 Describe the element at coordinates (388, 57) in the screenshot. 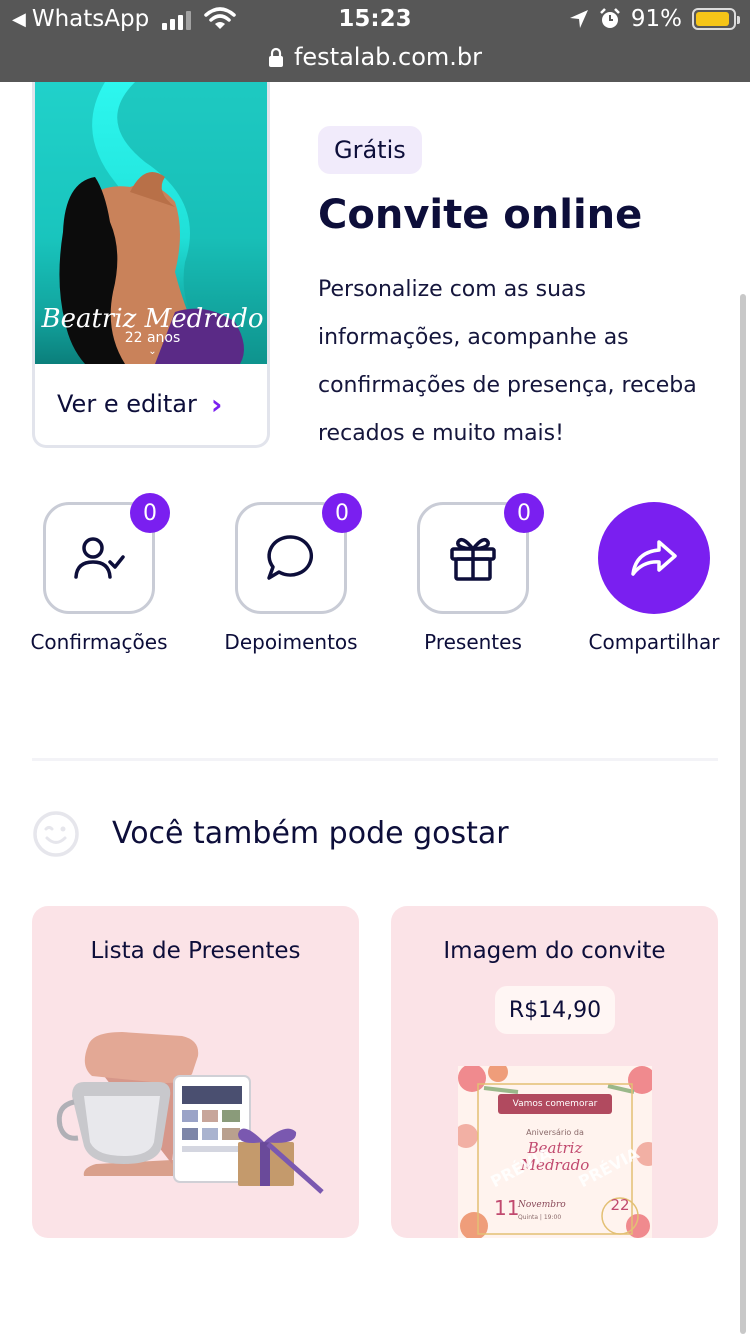

I see `url-text: festalab.com.br` at that location.